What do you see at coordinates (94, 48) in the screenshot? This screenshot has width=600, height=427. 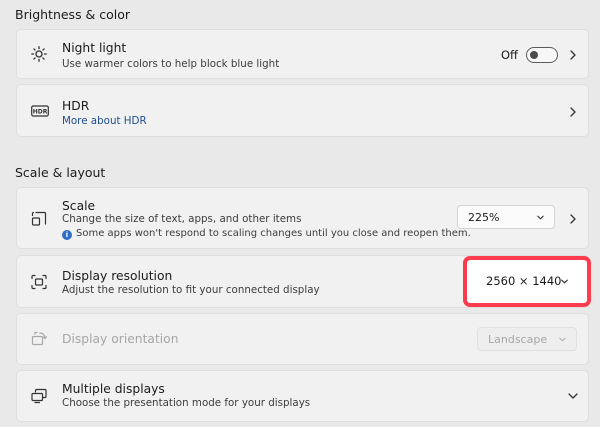 I see `night-light-title: Night light` at bounding box center [94, 48].